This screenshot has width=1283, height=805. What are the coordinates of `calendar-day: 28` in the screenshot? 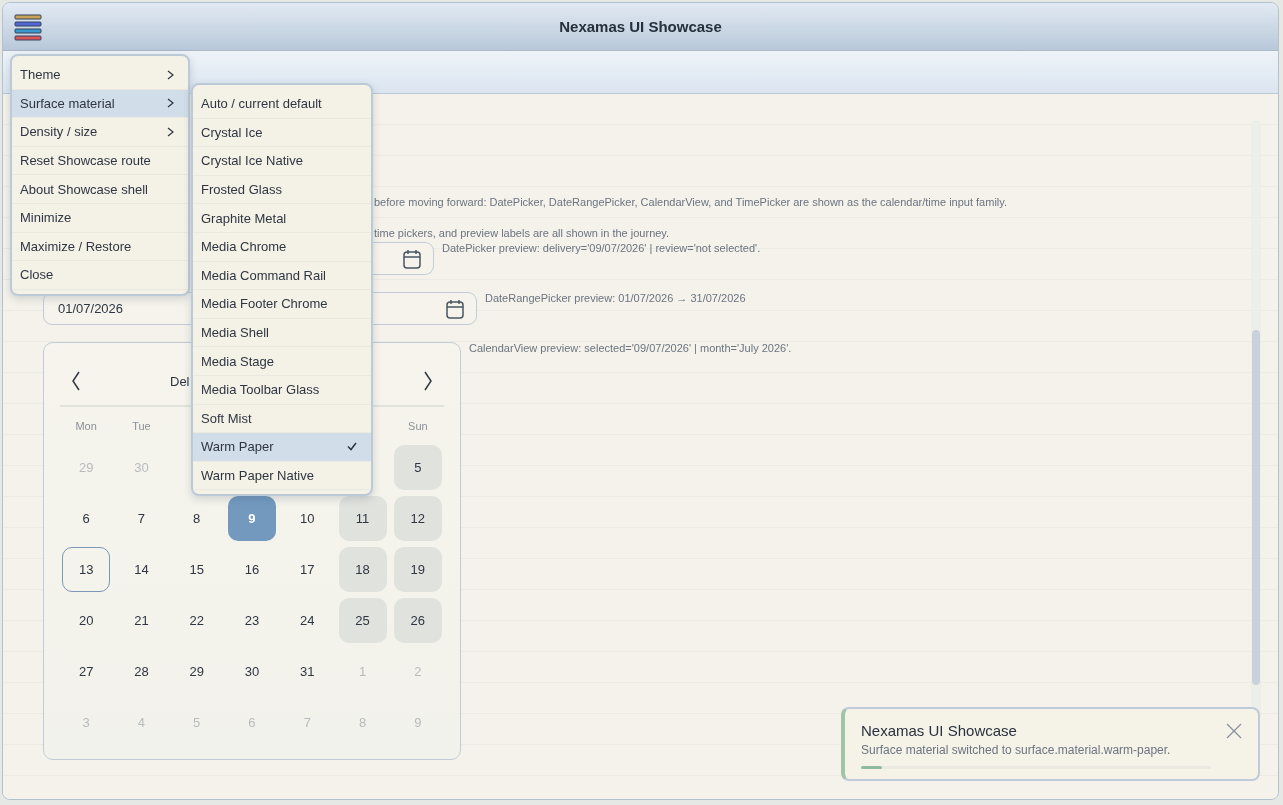 It's located at (141, 671).